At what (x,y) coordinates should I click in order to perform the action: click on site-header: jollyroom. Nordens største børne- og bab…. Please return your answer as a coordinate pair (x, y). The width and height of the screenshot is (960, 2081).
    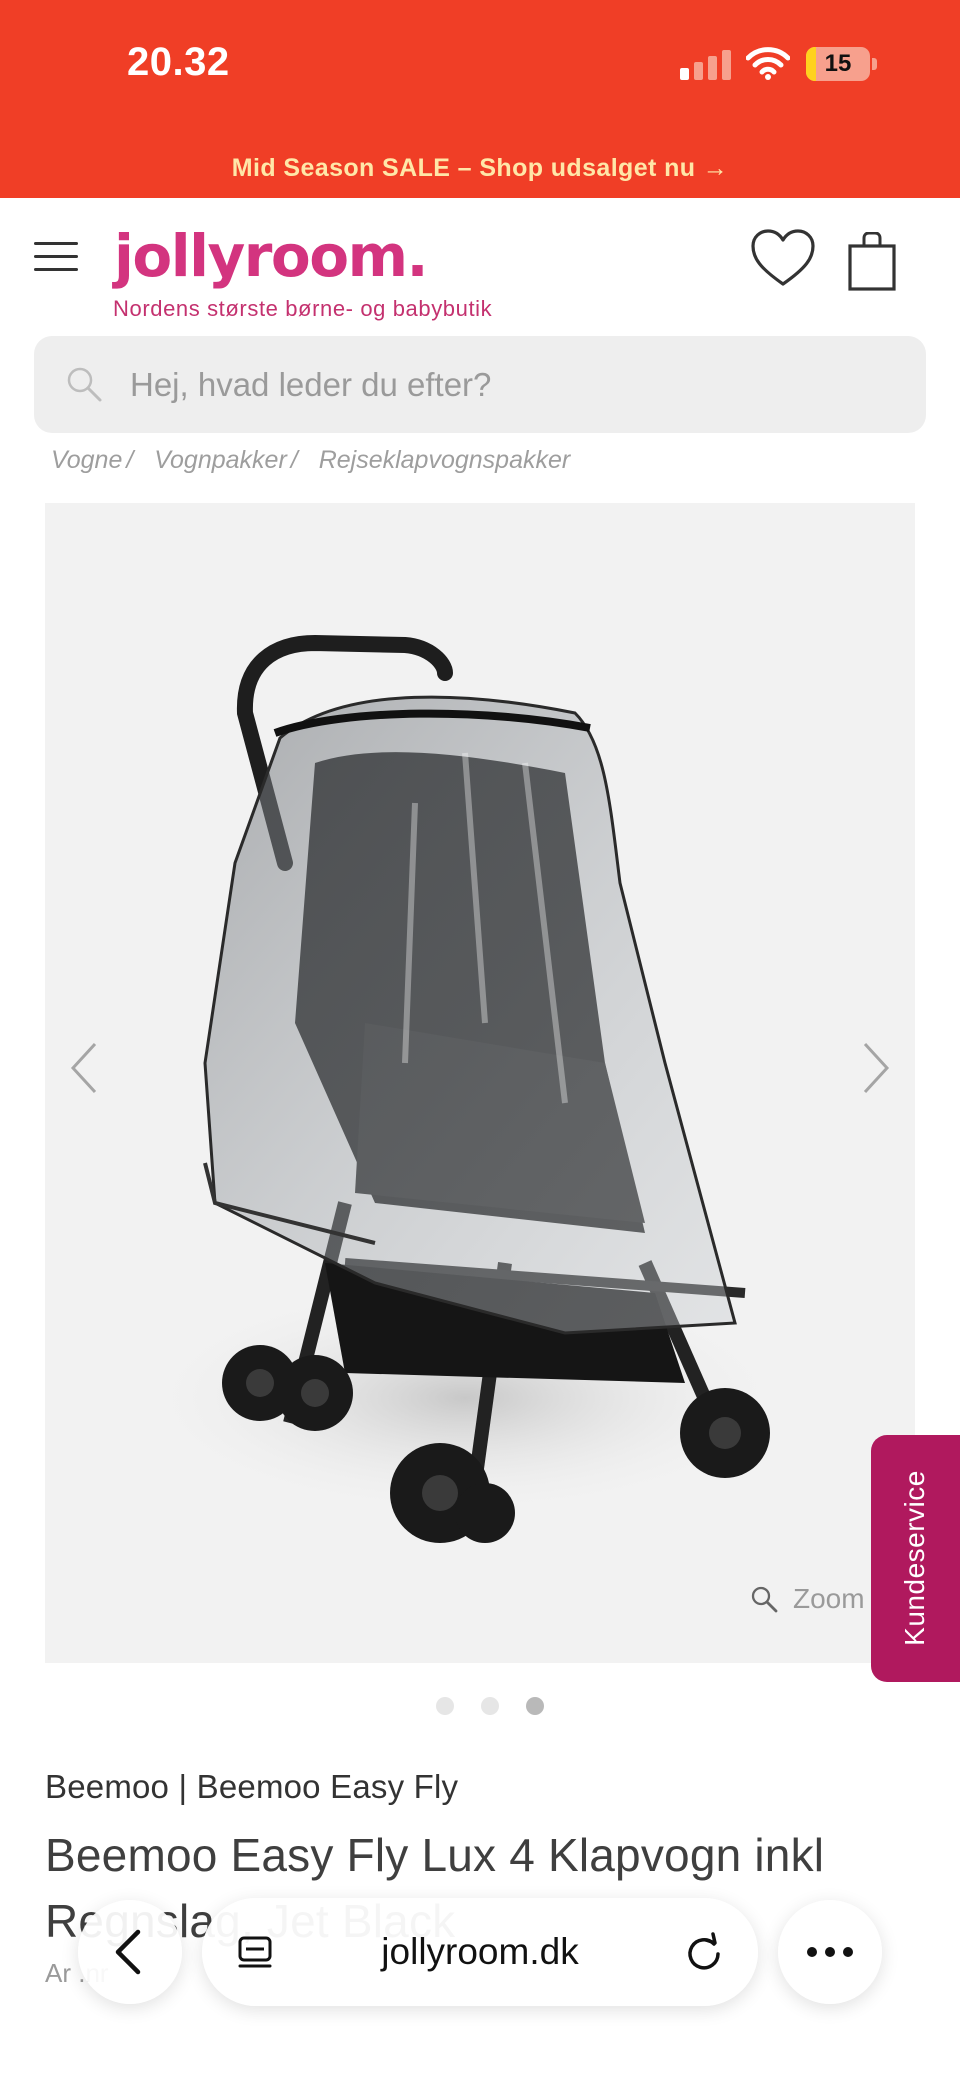
    Looking at the image, I should click on (480, 264).